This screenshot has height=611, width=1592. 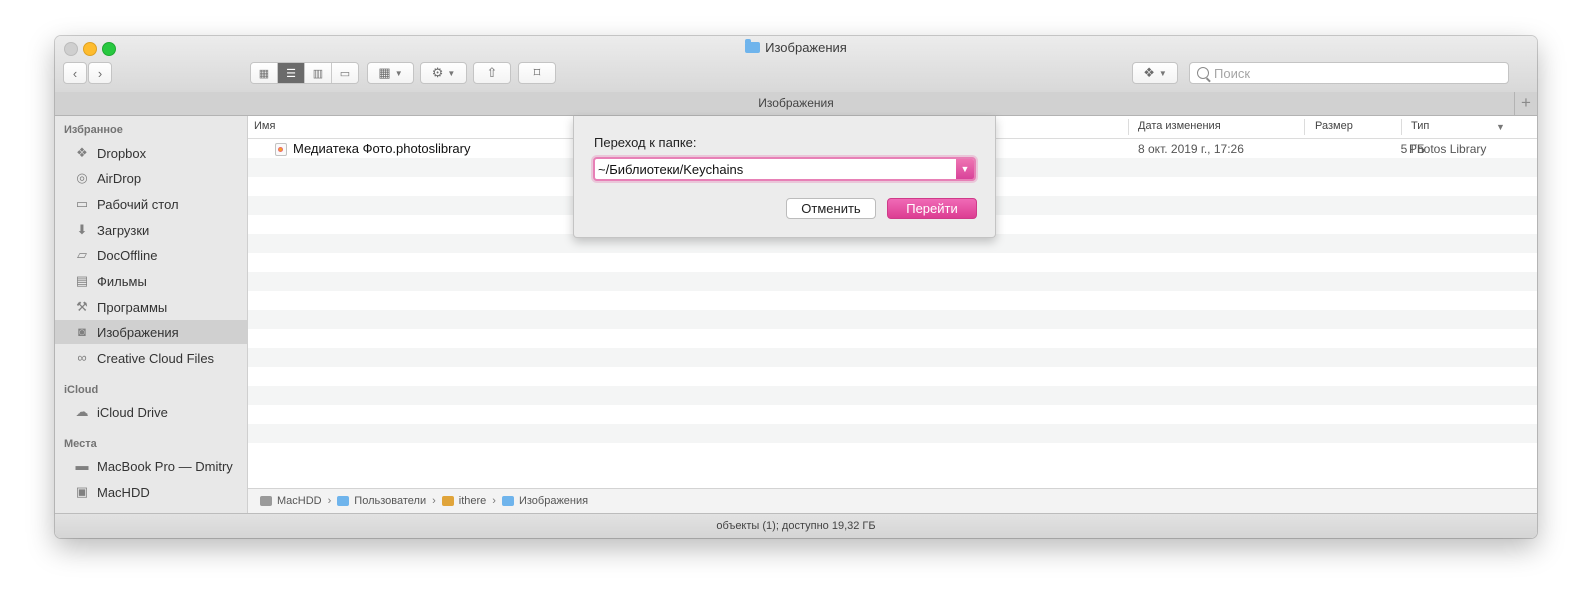 I want to click on sidebar-item-creative-cloud: ∞ Creative Cloud Files, so click(x=151, y=358).